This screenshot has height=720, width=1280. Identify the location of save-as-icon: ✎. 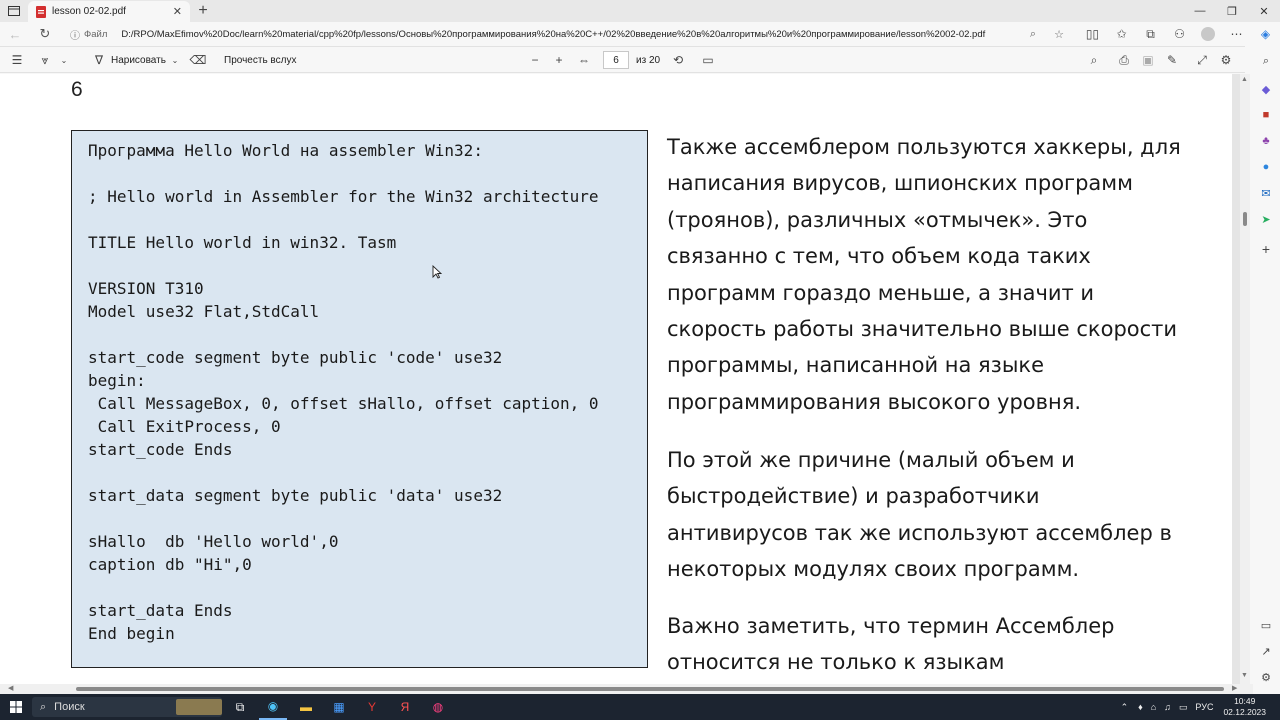
(1172, 60).